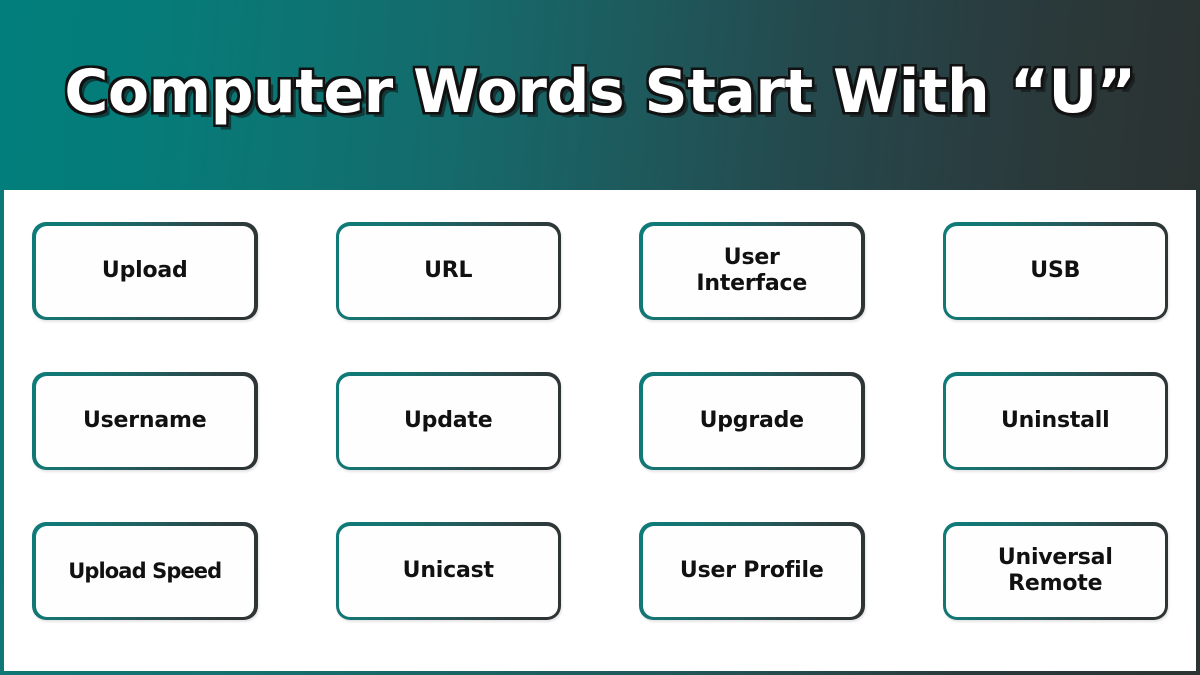  I want to click on word-card: URL, so click(448, 271).